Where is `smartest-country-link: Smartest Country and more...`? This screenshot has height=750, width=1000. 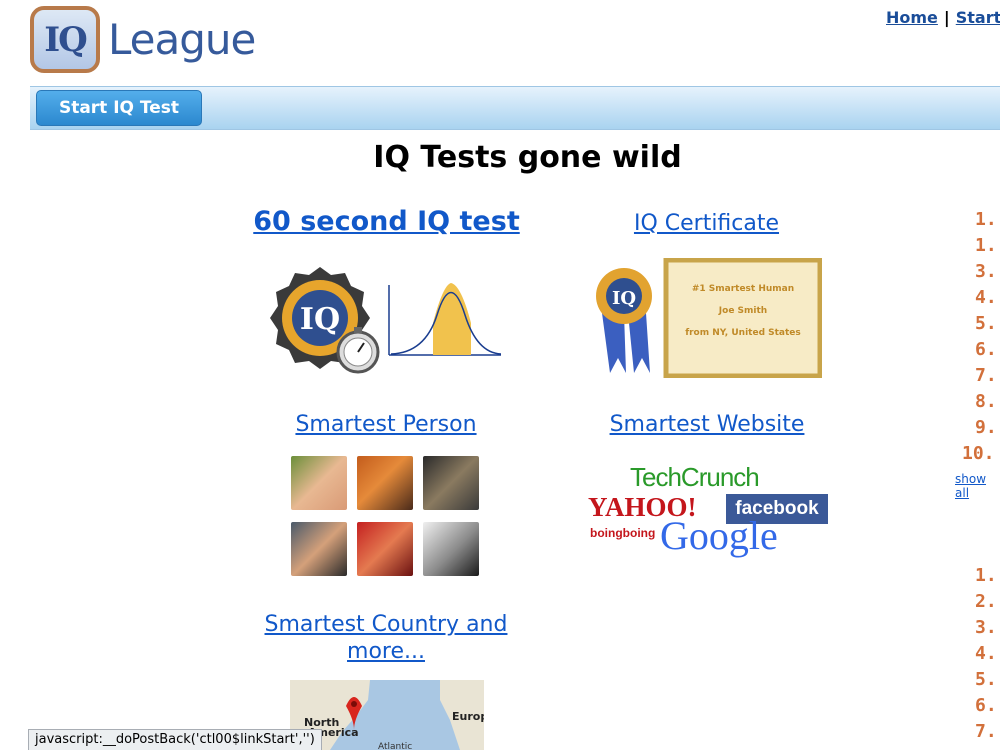
smartest-country-link: Smartest Country and more... is located at coordinates (386, 638).